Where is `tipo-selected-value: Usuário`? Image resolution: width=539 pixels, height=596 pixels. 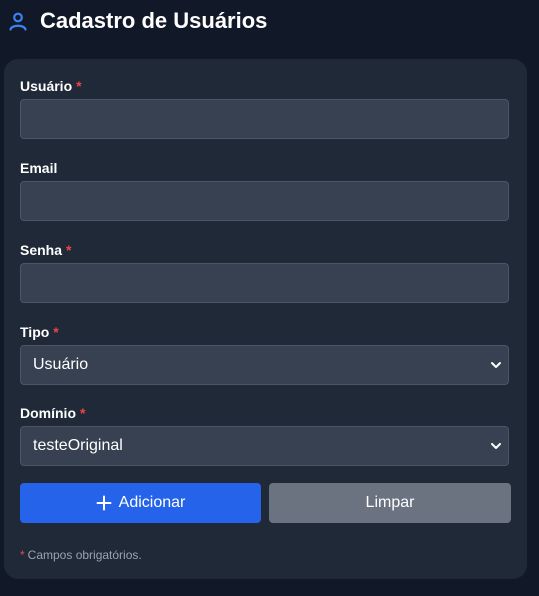
tipo-selected-value: Usuário is located at coordinates (61, 364).